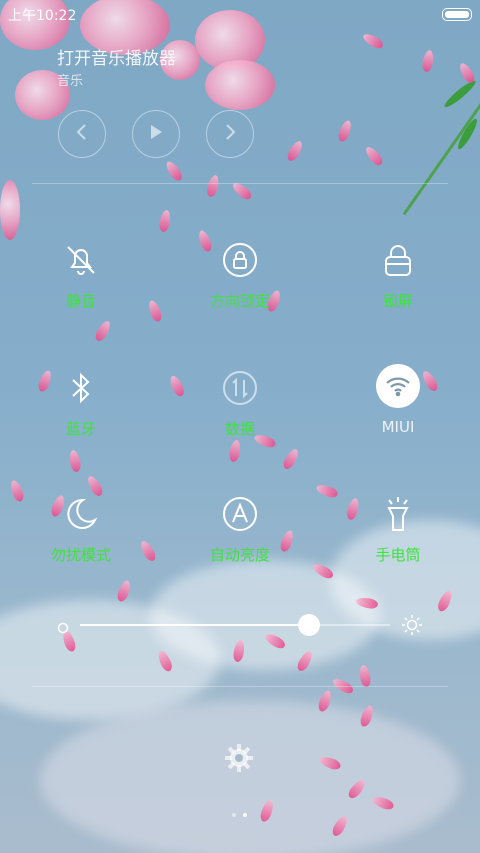 Image resolution: width=480 pixels, height=853 pixels. What do you see at coordinates (239, 555) in the screenshot?
I see `toggle-auto-brightness-label: 自动亮度` at bounding box center [239, 555].